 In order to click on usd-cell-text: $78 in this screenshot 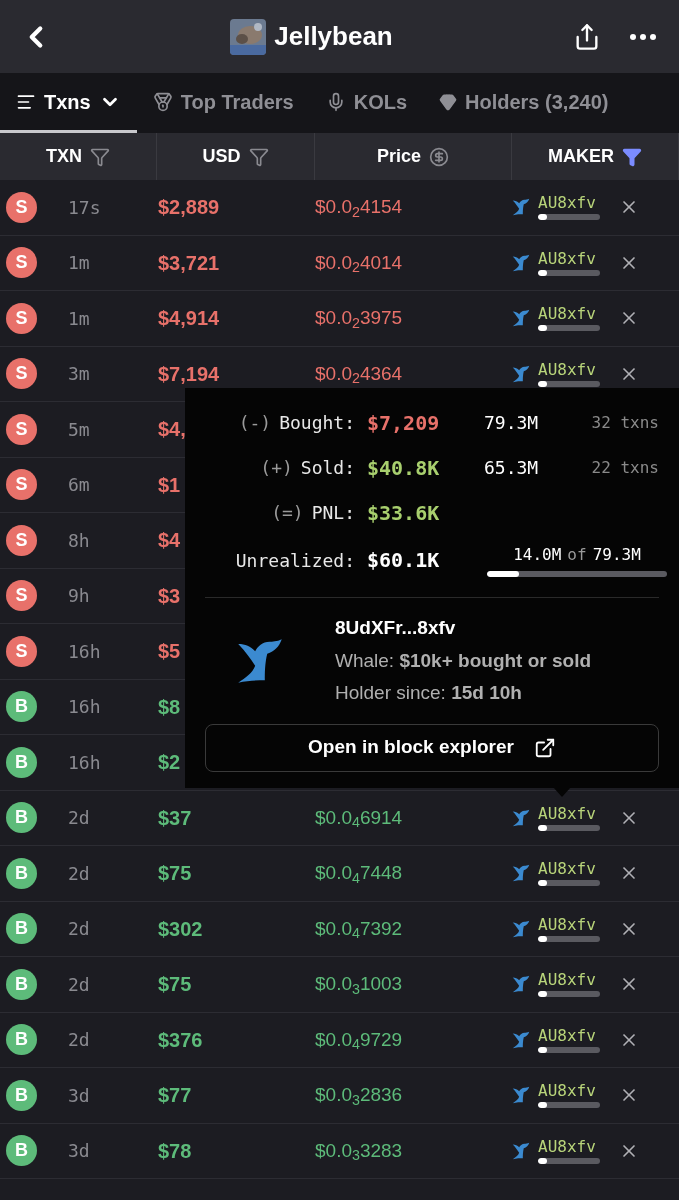, I will do `click(175, 1151)`.